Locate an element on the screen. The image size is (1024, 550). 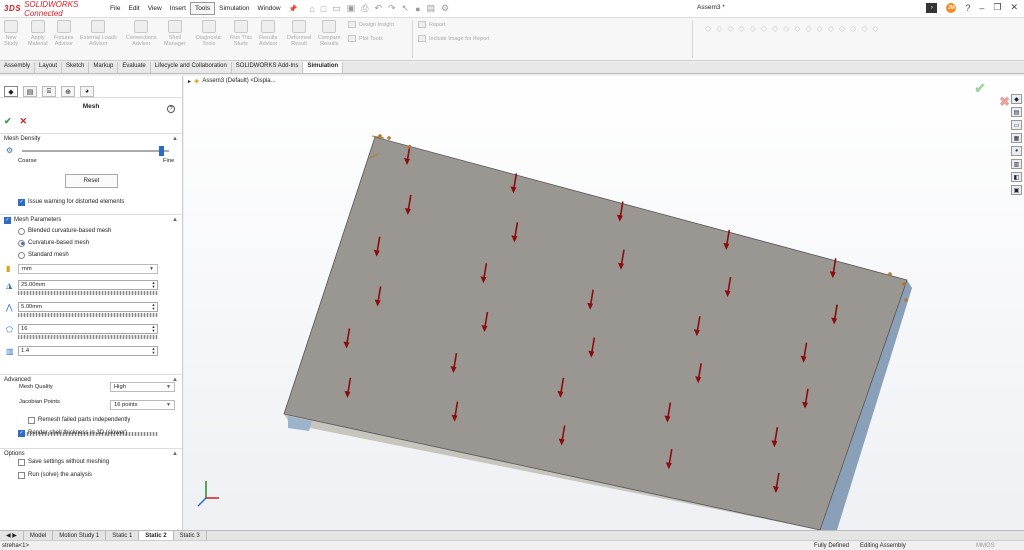
ok-checkmark-icon: ✔ is located at coordinates (8, 121).